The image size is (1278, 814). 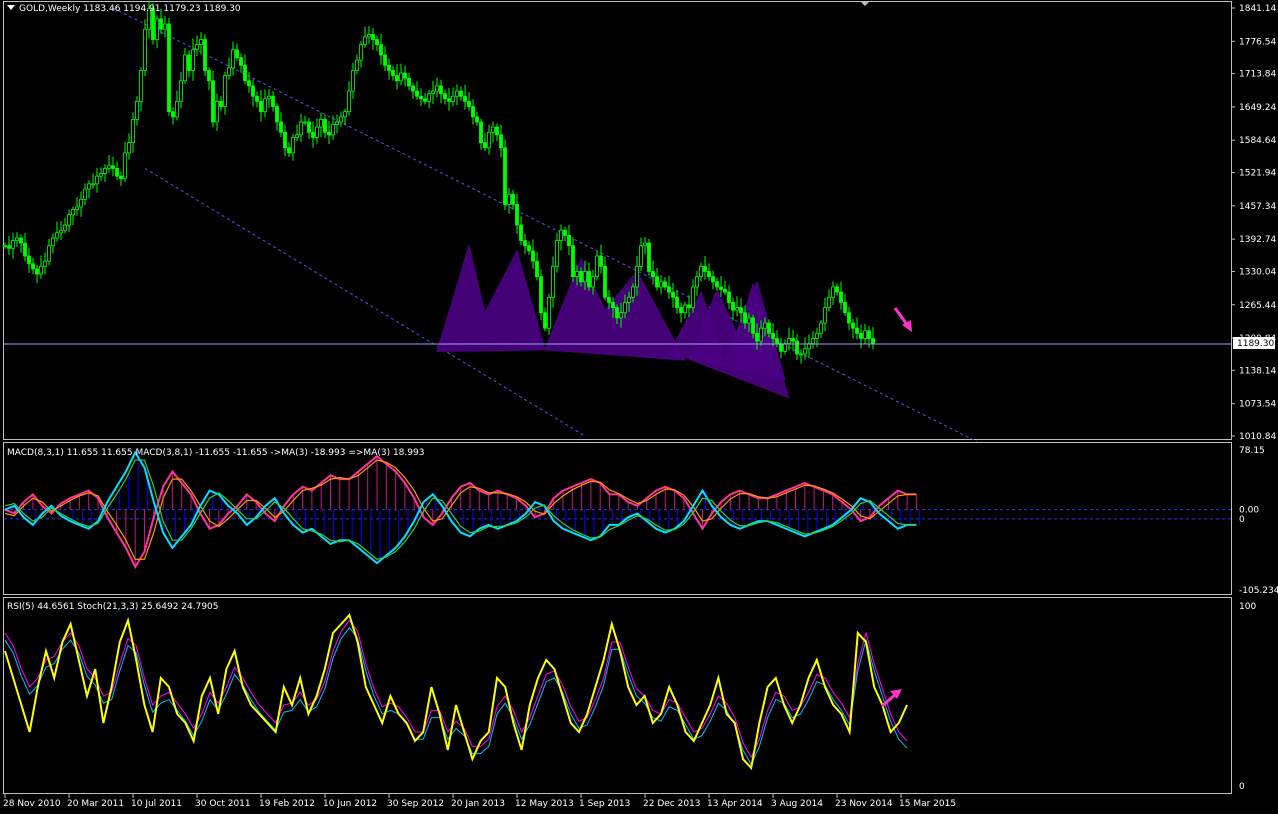 I want to click on price-axis-label: 1138.14, so click(x=1257, y=371).